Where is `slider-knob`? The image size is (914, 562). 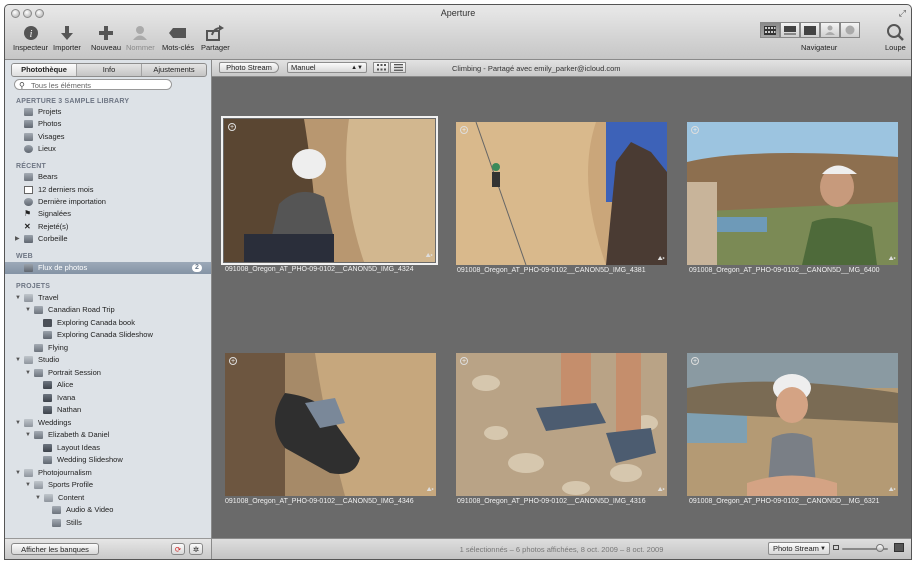
slider-knob is located at coordinates (880, 548).